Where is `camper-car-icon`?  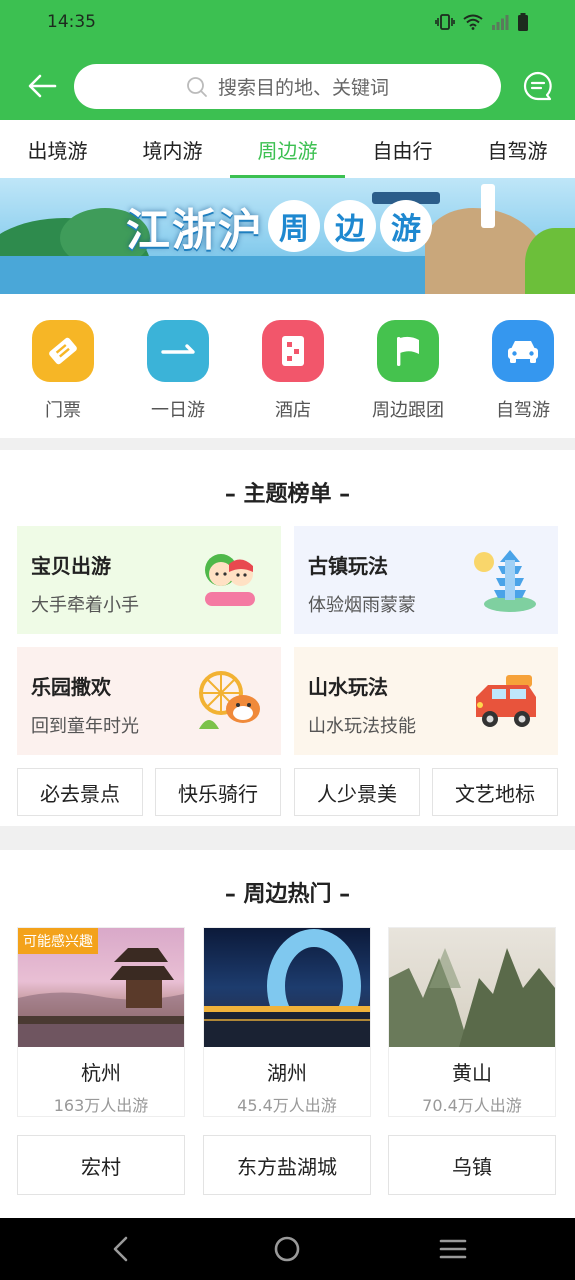
camper-car-icon is located at coordinates (506, 701).